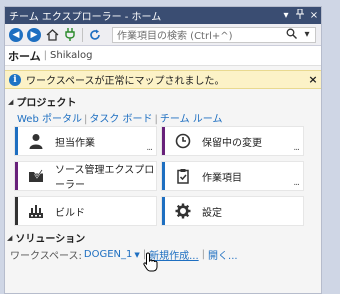  I want to click on pin-icon, so click(300, 15).